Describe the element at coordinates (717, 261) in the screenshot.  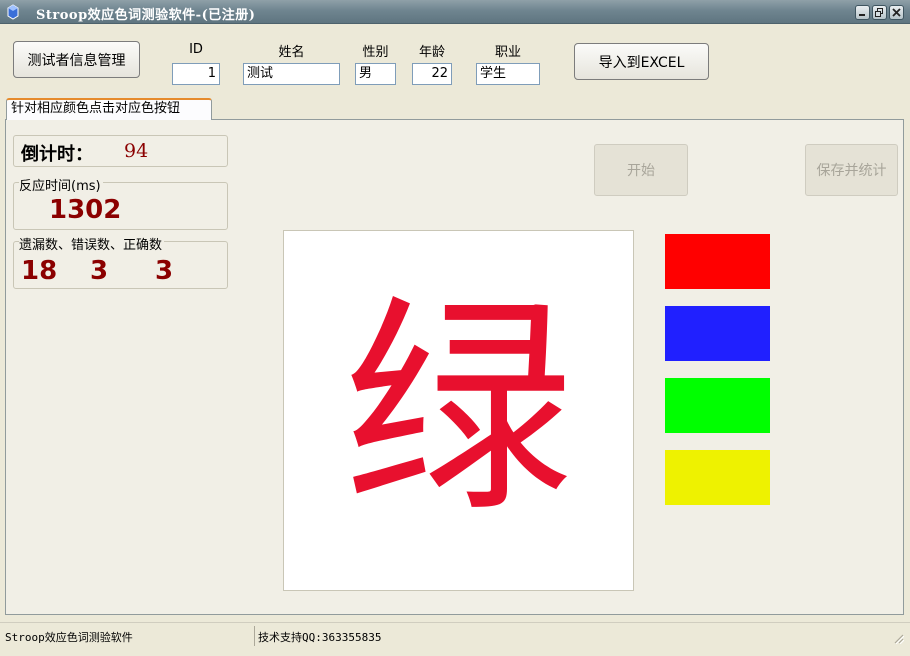
I see `color-button-red` at that location.